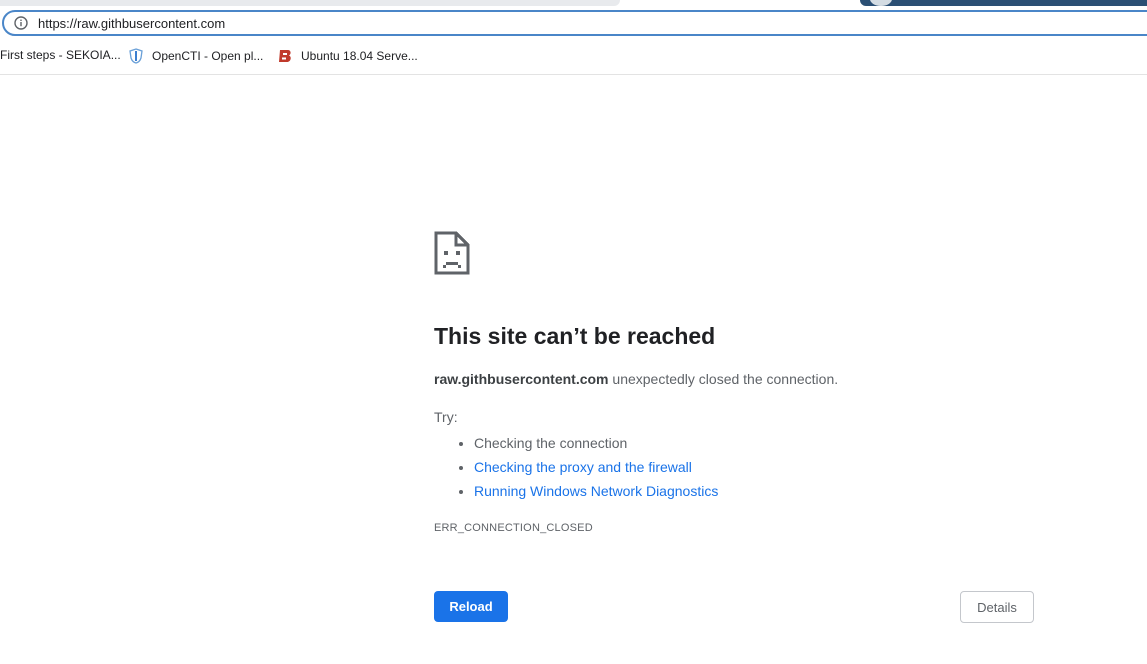  Describe the element at coordinates (574, 23) in the screenshot. I see `address-bar: https://raw.githbusercontent.com` at that location.